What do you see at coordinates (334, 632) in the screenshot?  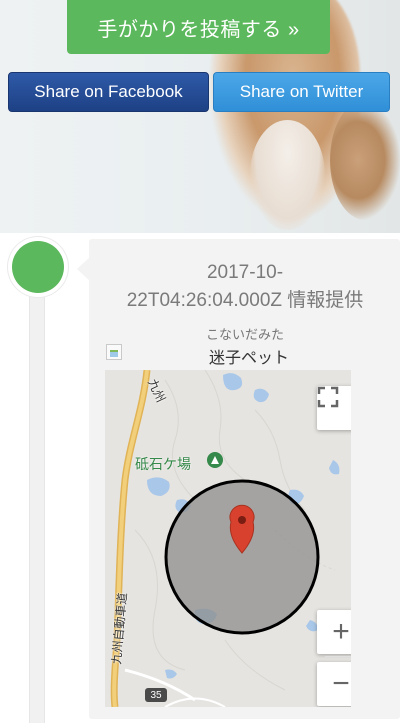 I see `zoom-in-button: +` at bounding box center [334, 632].